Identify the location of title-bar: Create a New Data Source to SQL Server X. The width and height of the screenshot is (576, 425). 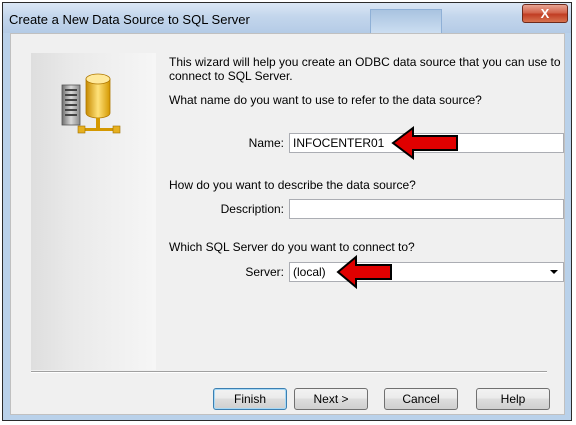
(287, 18).